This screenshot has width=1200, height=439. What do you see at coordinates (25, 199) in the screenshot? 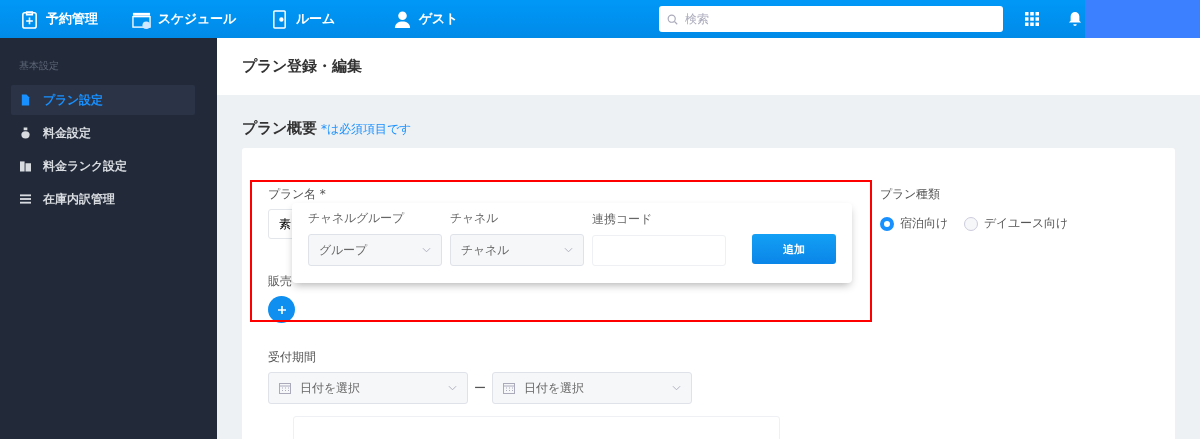
I see `list-icon` at bounding box center [25, 199].